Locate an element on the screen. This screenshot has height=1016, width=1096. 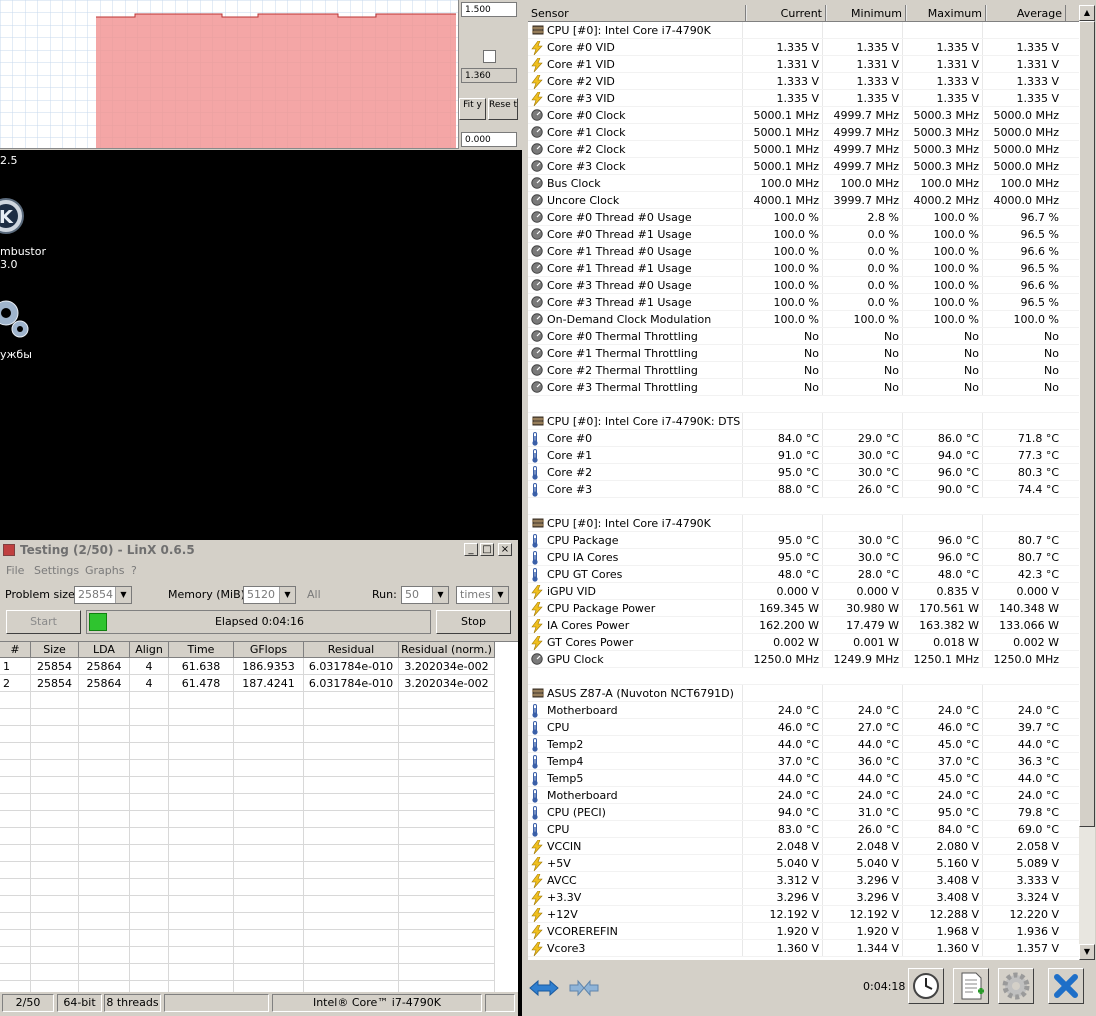
furmark-desktop-icon: K is located at coordinates (13, 216).